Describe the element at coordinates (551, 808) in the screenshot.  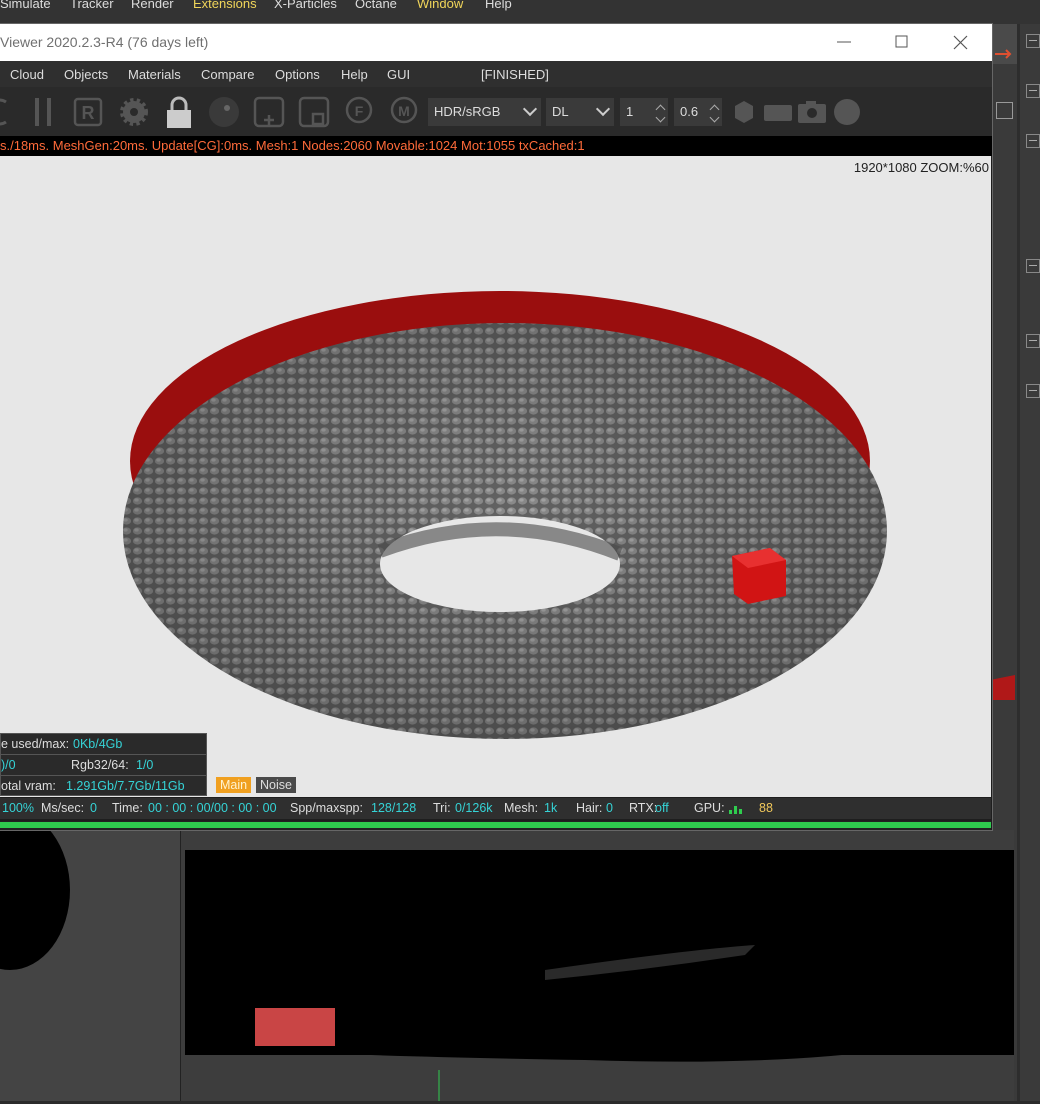
I see `mesh-value: 1k` at that location.